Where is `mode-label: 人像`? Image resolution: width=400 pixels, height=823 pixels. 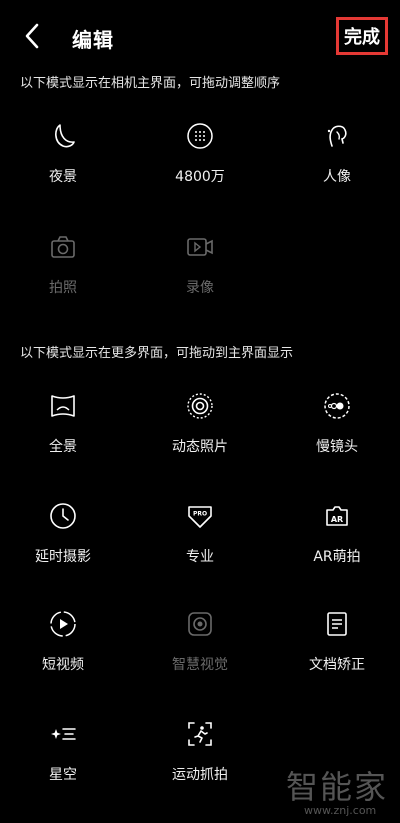
mode-label: 人像 is located at coordinates (337, 177).